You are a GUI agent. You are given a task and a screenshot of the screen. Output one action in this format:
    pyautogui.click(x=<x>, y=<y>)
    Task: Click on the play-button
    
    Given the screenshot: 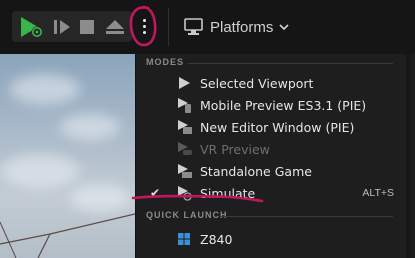 What is the action you would take?
    pyautogui.click(x=31, y=27)
    